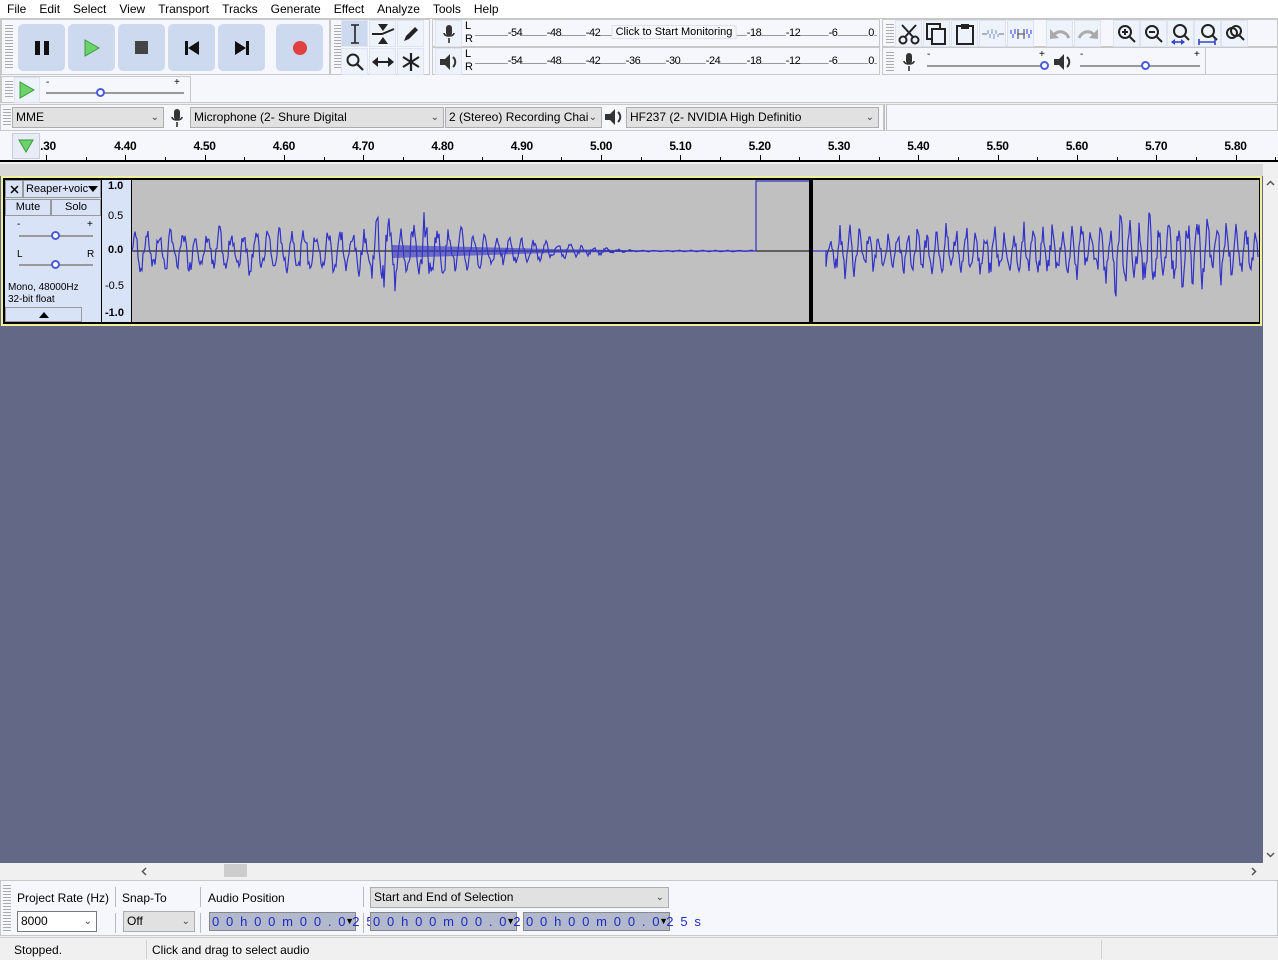  Describe the element at coordinates (354, 61) in the screenshot. I see `zoom-tool-button` at that location.